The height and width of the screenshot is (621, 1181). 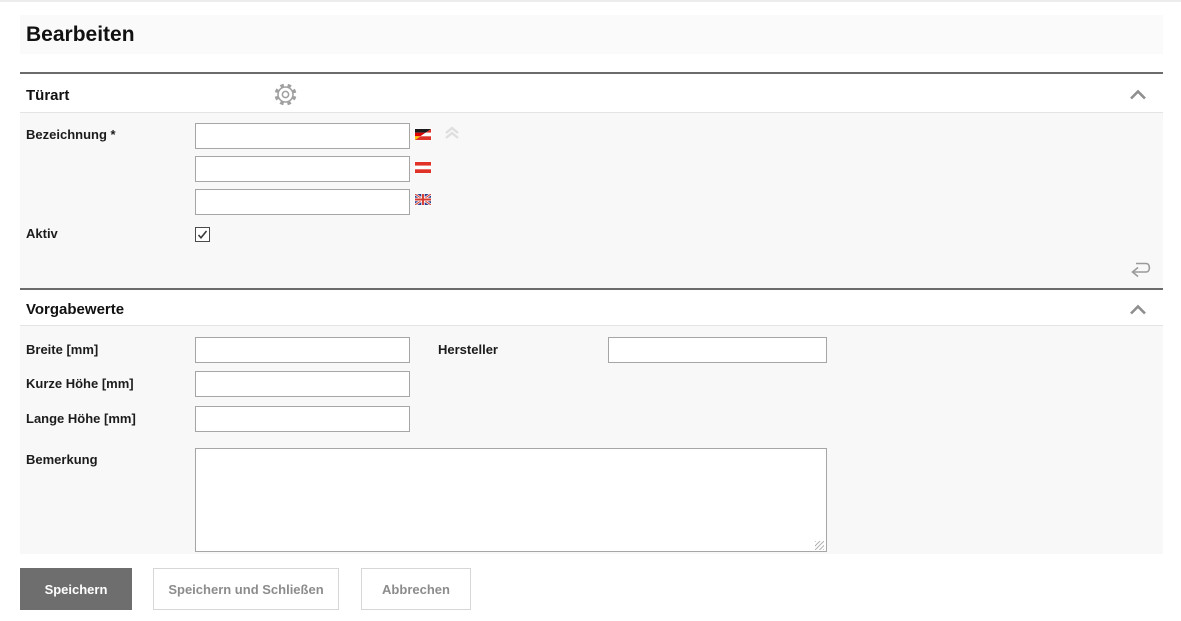 What do you see at coordinates (80, 383) in the screenshot?
I see `kurze-hoehe-label: Kurze Höhe [mm]` at bounding box center [80, 383].